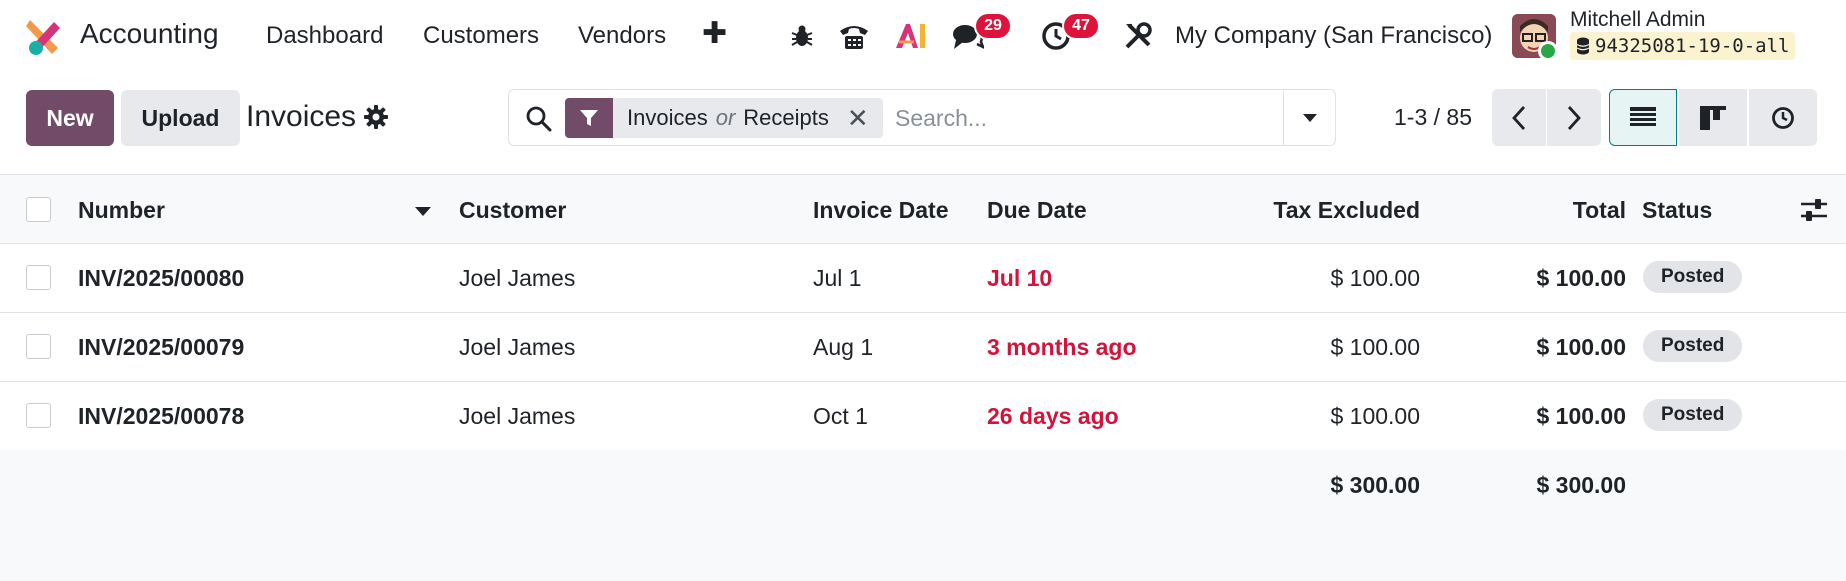  Describe the element at coordinates (667, 117) in the screenshot. I see `facet-value-invoices: Invoices` at that location.